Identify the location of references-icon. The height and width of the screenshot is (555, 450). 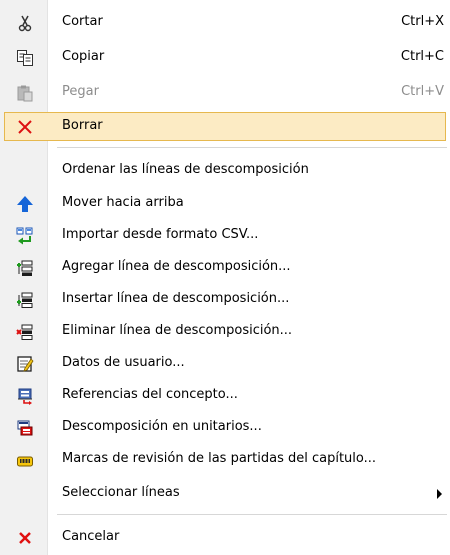
(25, 396).